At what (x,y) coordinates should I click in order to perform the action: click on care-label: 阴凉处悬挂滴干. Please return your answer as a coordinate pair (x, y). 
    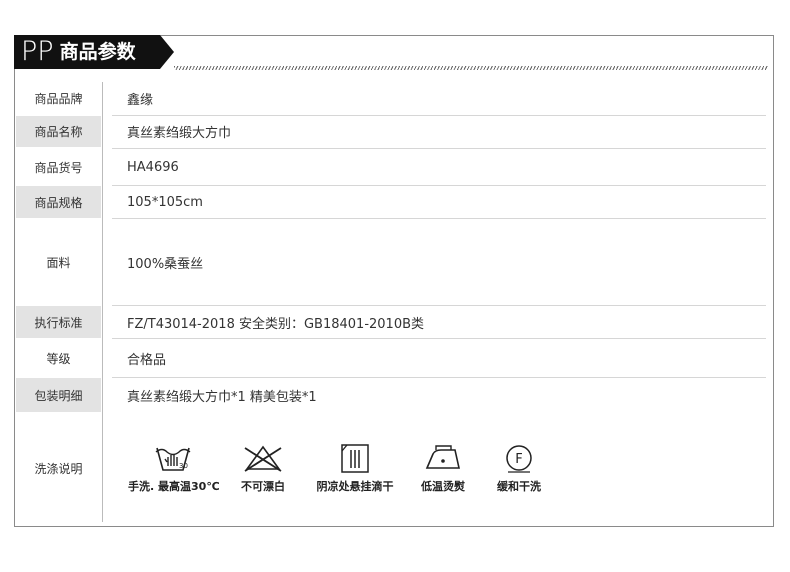
    Looking at the image, I should click on (355, 486).